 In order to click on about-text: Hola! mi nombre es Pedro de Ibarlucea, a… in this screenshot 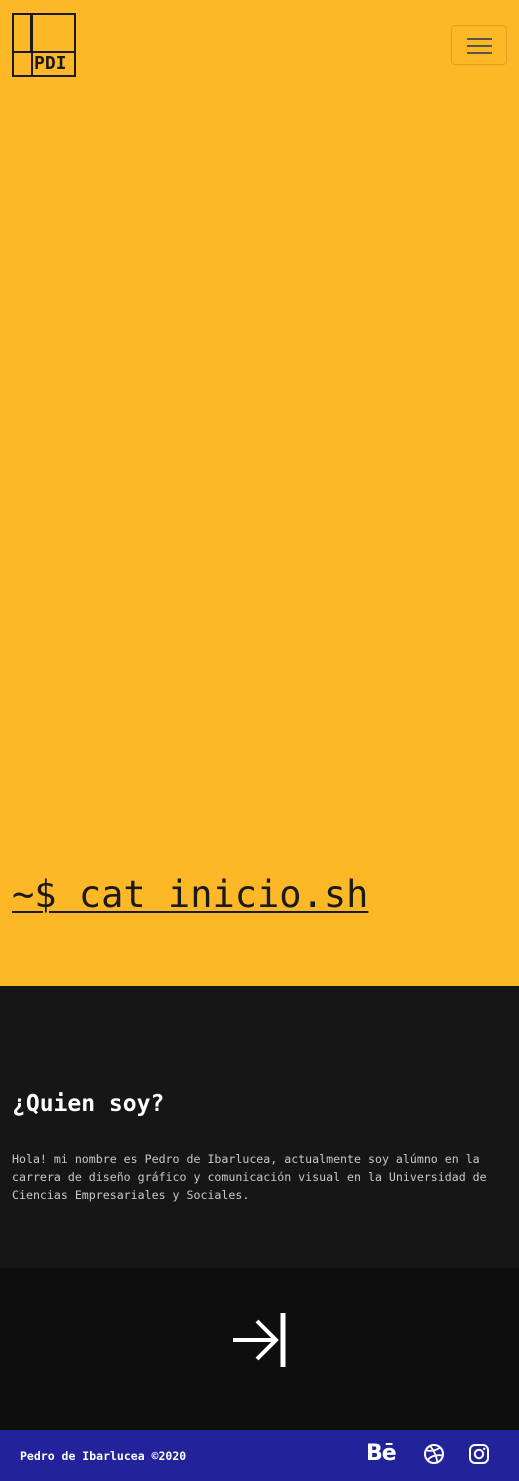, I will do `click(249, 1177)`.